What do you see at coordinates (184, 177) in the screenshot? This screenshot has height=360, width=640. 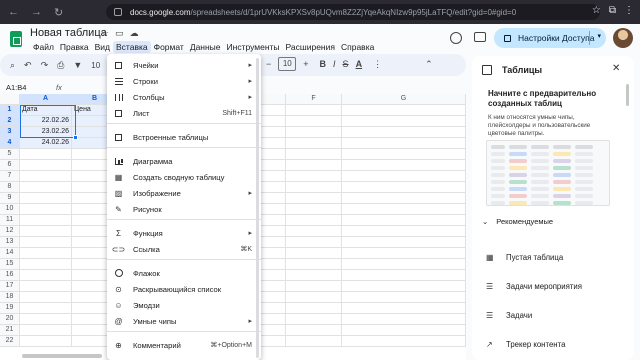 I see `menu-item-pivot: ▦ Создать сводную таблицу` at bounding box center [184, 177].